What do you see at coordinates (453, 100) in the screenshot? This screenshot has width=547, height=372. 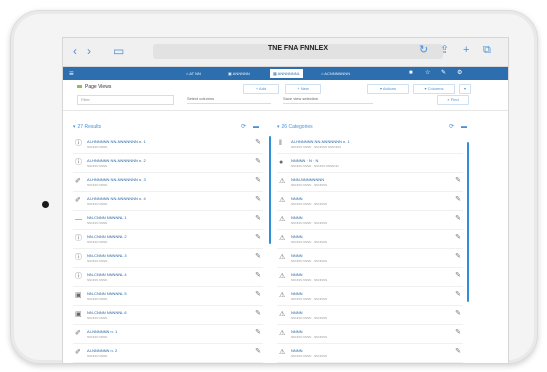 I see `find-button: ⌕ Find` at bounding box center [453, 100].